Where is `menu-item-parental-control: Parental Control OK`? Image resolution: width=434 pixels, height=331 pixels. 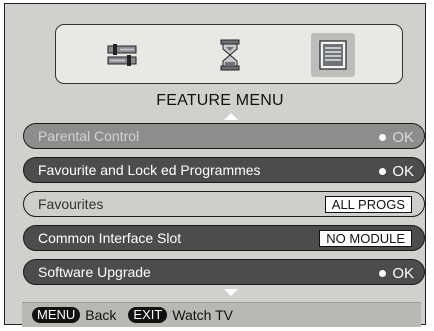
menu-item-parental-control: Parental Control OK is located at coordinates (224, 136).